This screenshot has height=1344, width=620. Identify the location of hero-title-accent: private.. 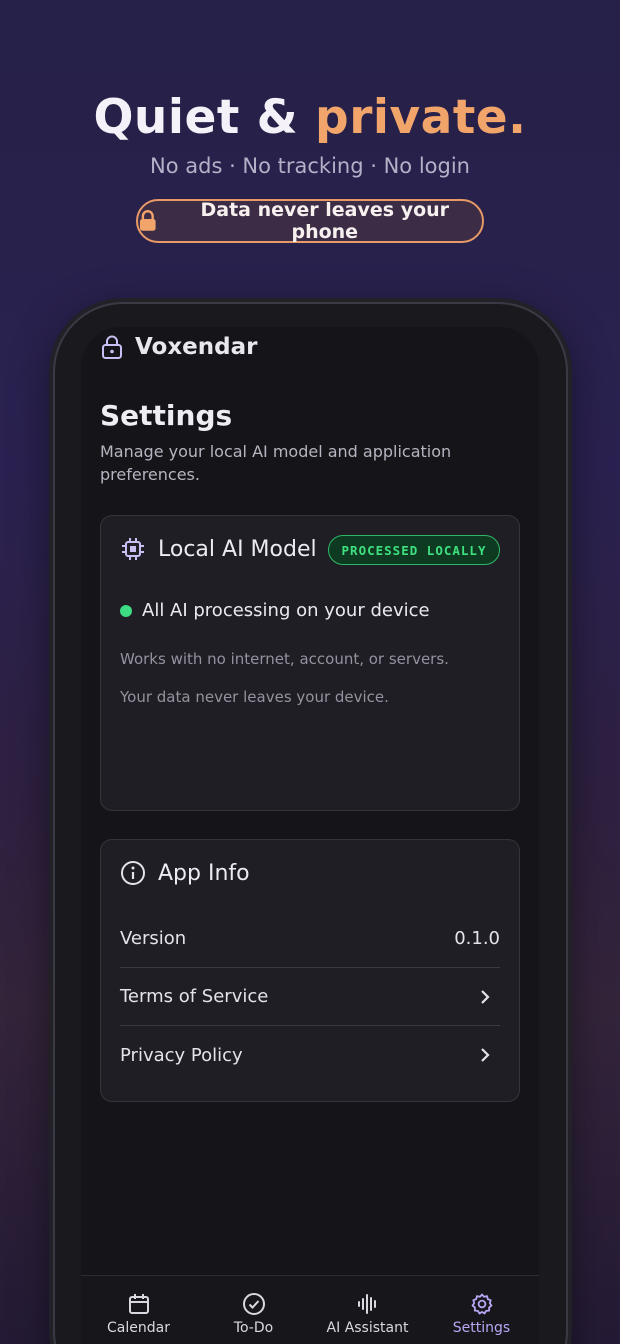
(421, 117).